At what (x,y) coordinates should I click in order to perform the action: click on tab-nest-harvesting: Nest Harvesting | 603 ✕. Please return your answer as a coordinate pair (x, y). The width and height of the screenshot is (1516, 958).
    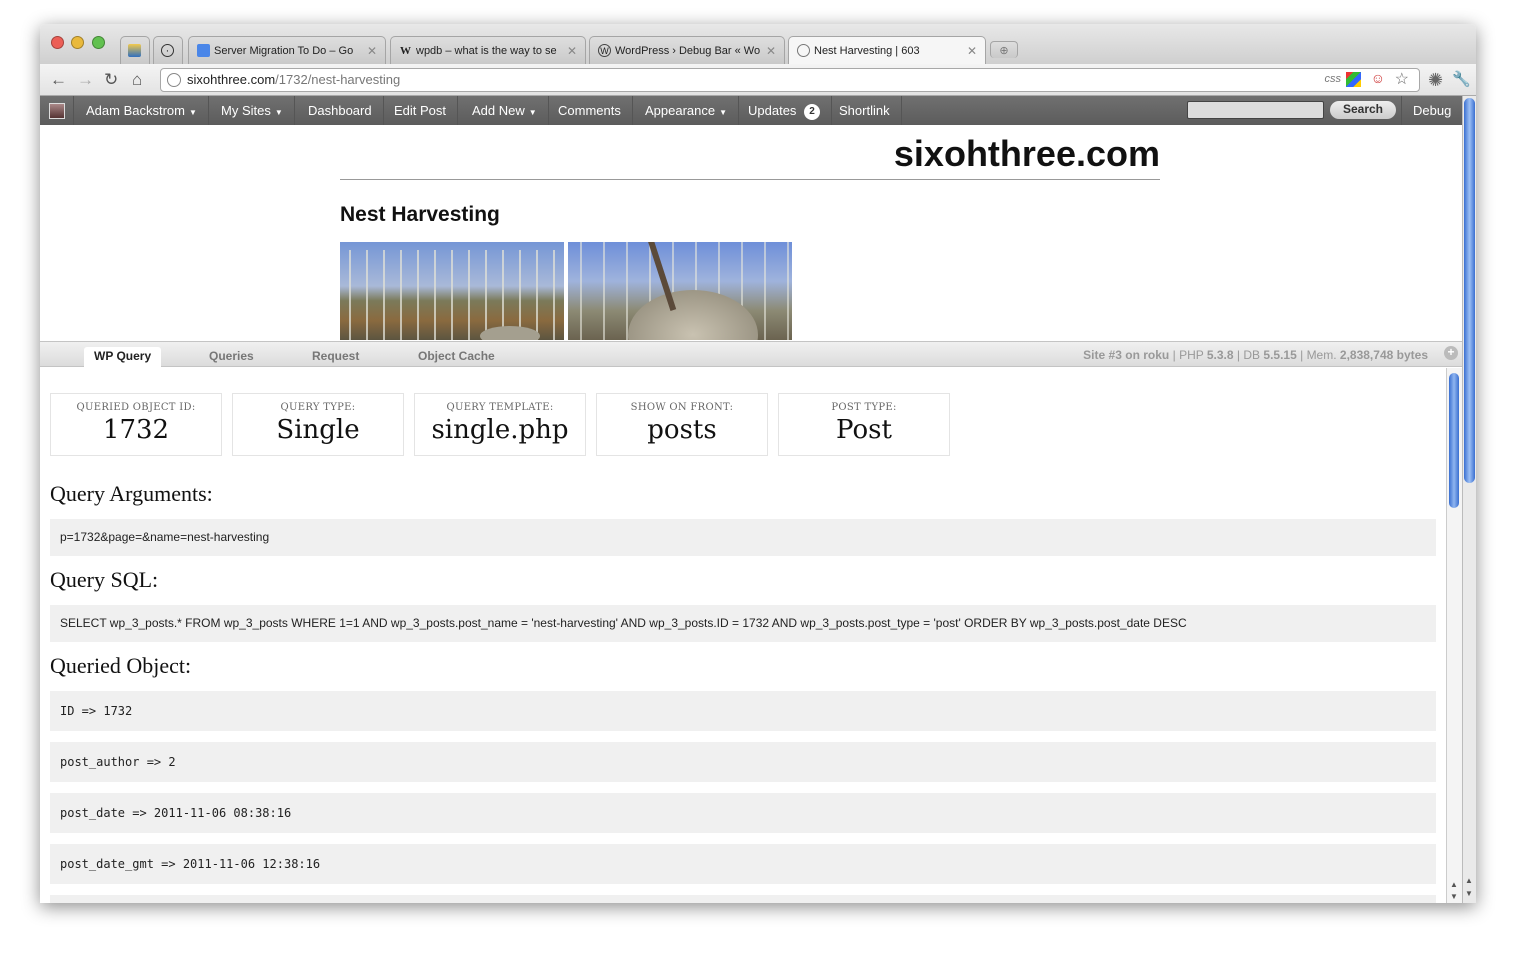
    Looking at the image, I should click on (887, 50).